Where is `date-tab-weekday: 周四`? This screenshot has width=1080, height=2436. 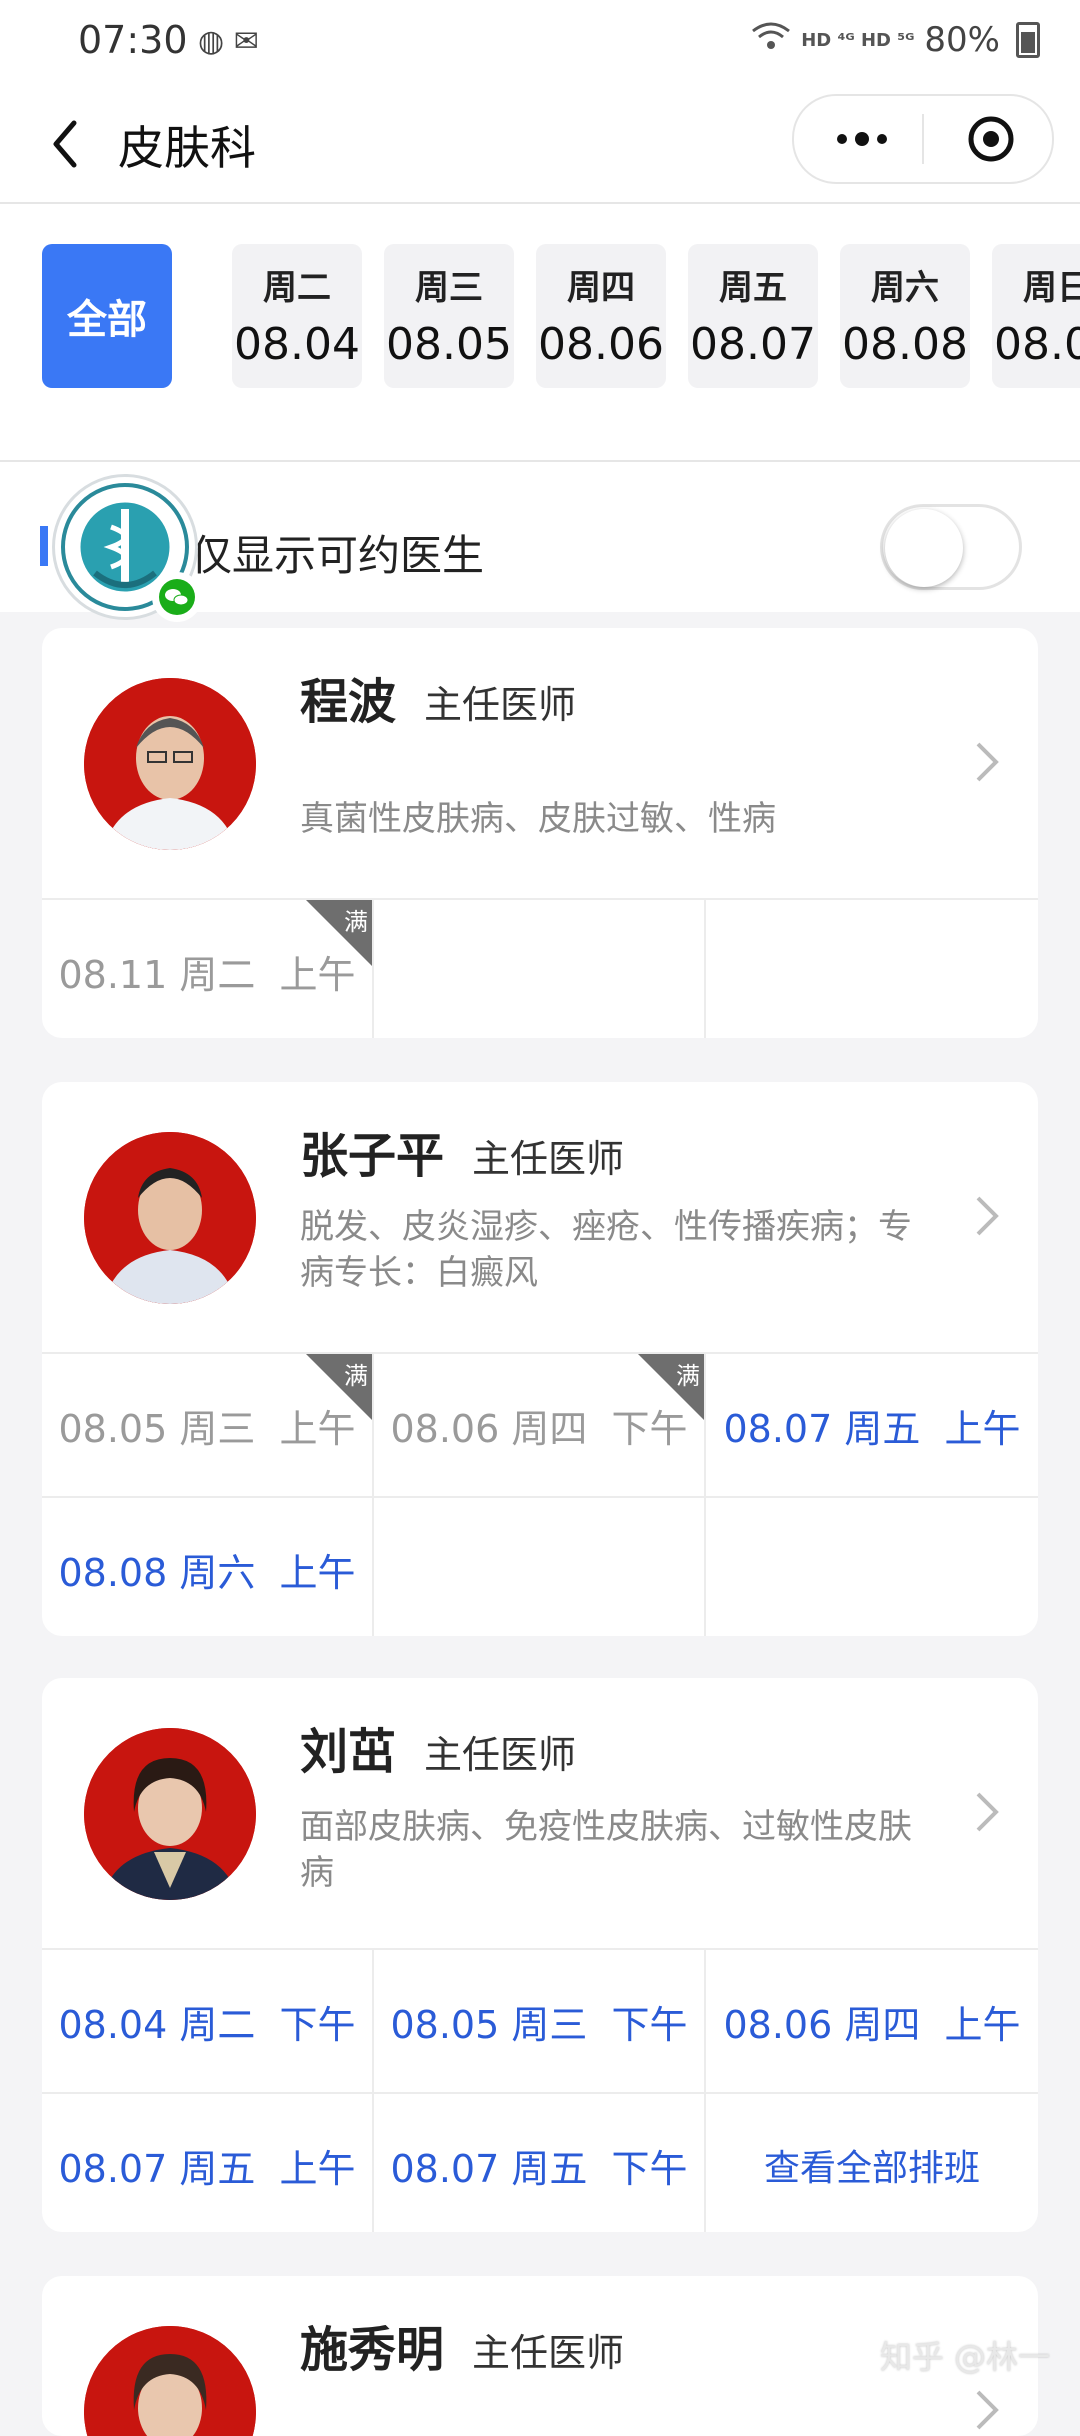
date-tab-weekday: 周四 is located at coordinates (601, 288).